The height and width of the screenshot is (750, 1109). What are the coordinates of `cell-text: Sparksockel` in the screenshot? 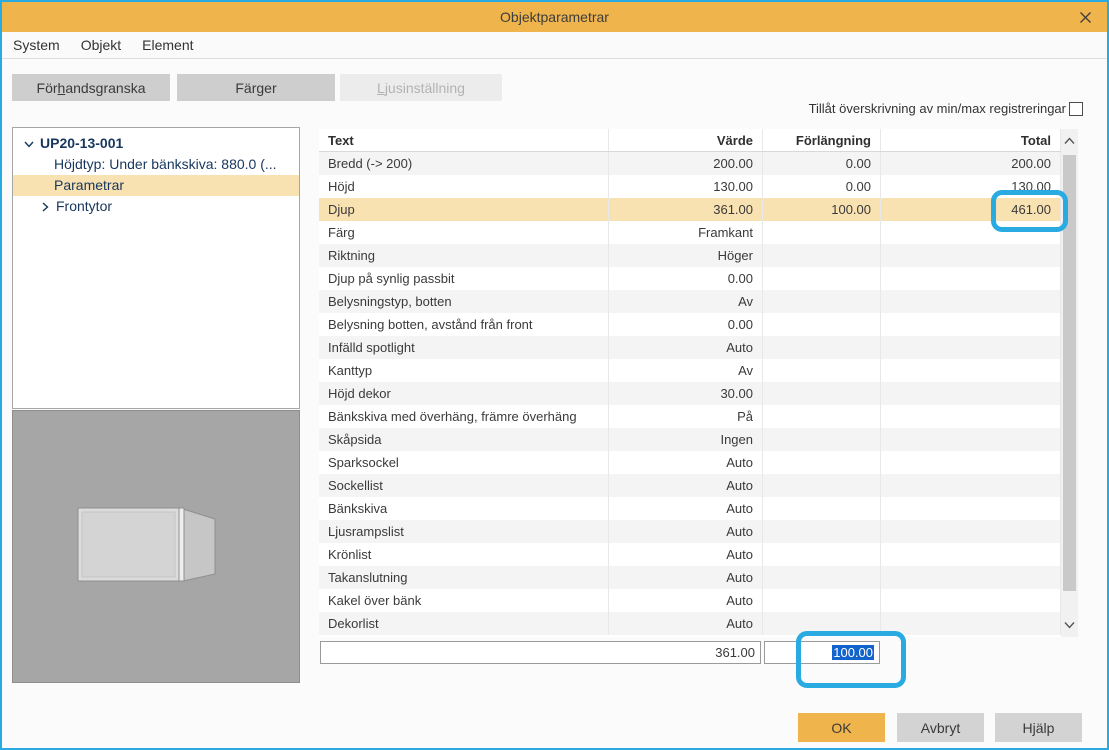 It's located at (464, 462).